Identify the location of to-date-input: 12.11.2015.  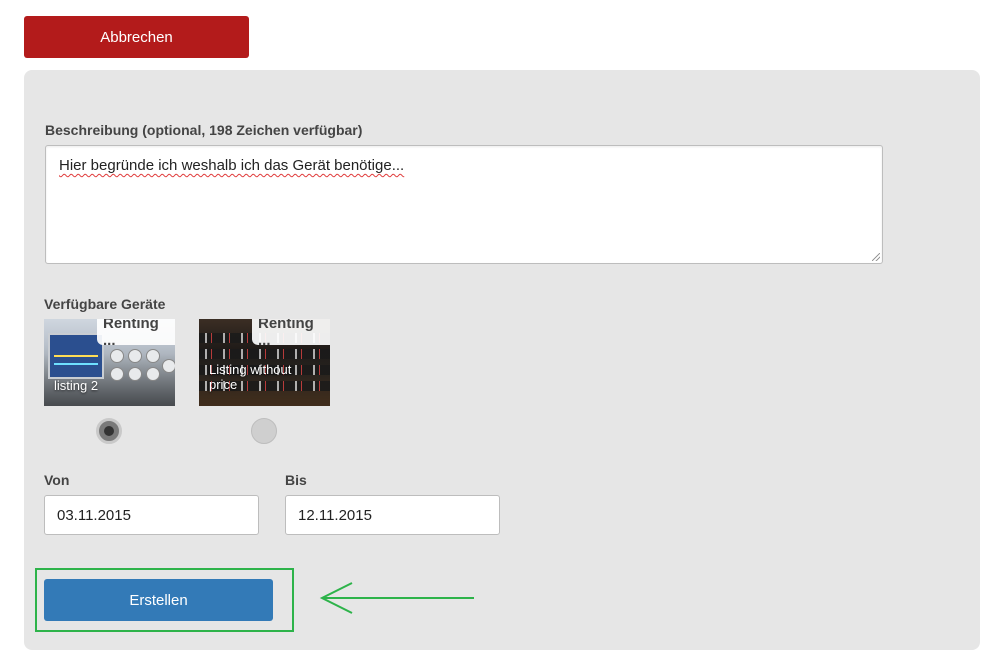
(392, 515).